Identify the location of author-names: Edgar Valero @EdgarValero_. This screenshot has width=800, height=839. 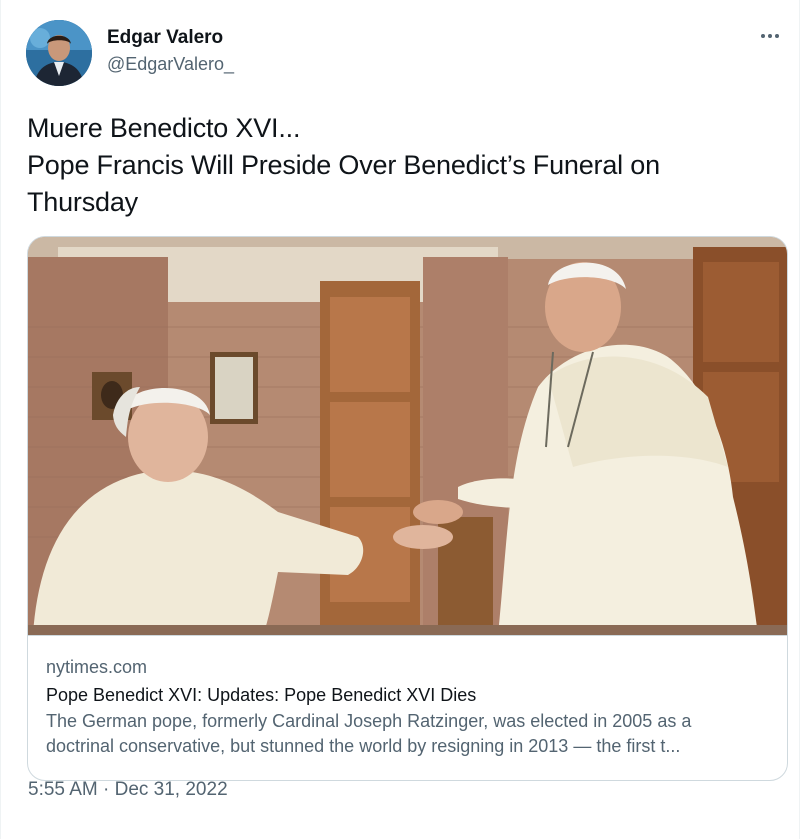
(170, 51).